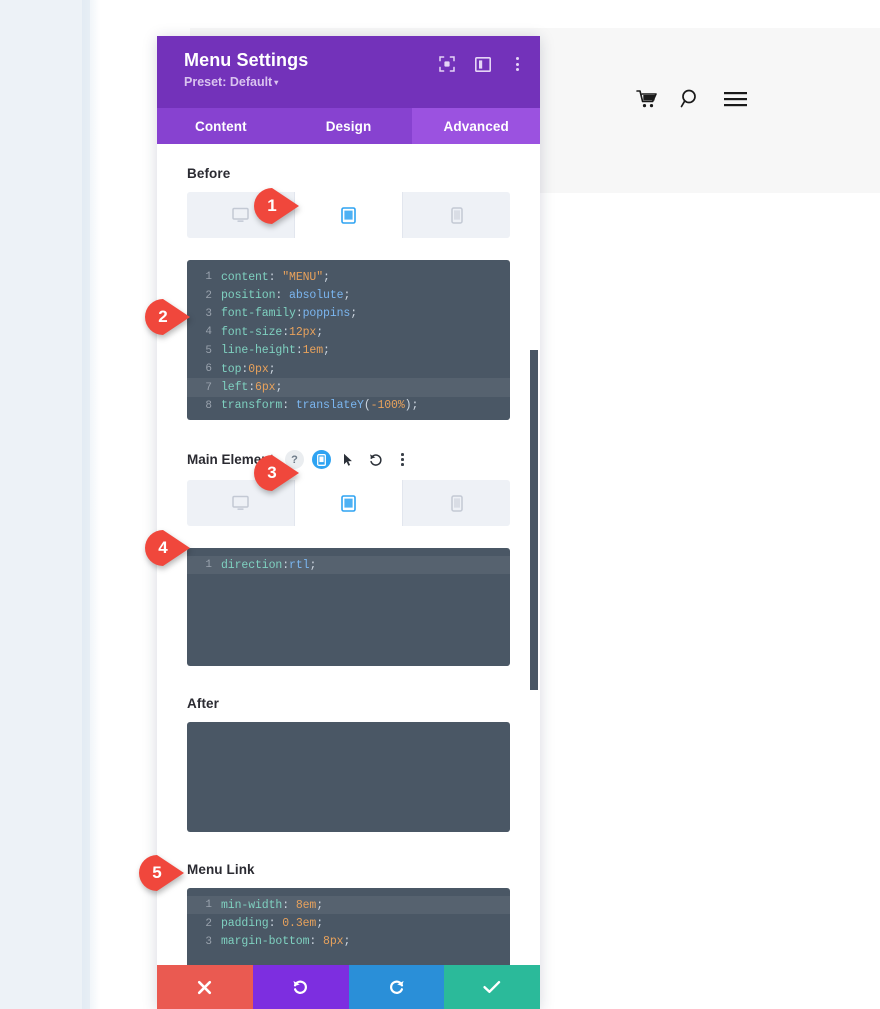 This screenshot has height=1009, width=880. I want to click on code-line-text: transform: translateY(-100%);, so click(319, 405).